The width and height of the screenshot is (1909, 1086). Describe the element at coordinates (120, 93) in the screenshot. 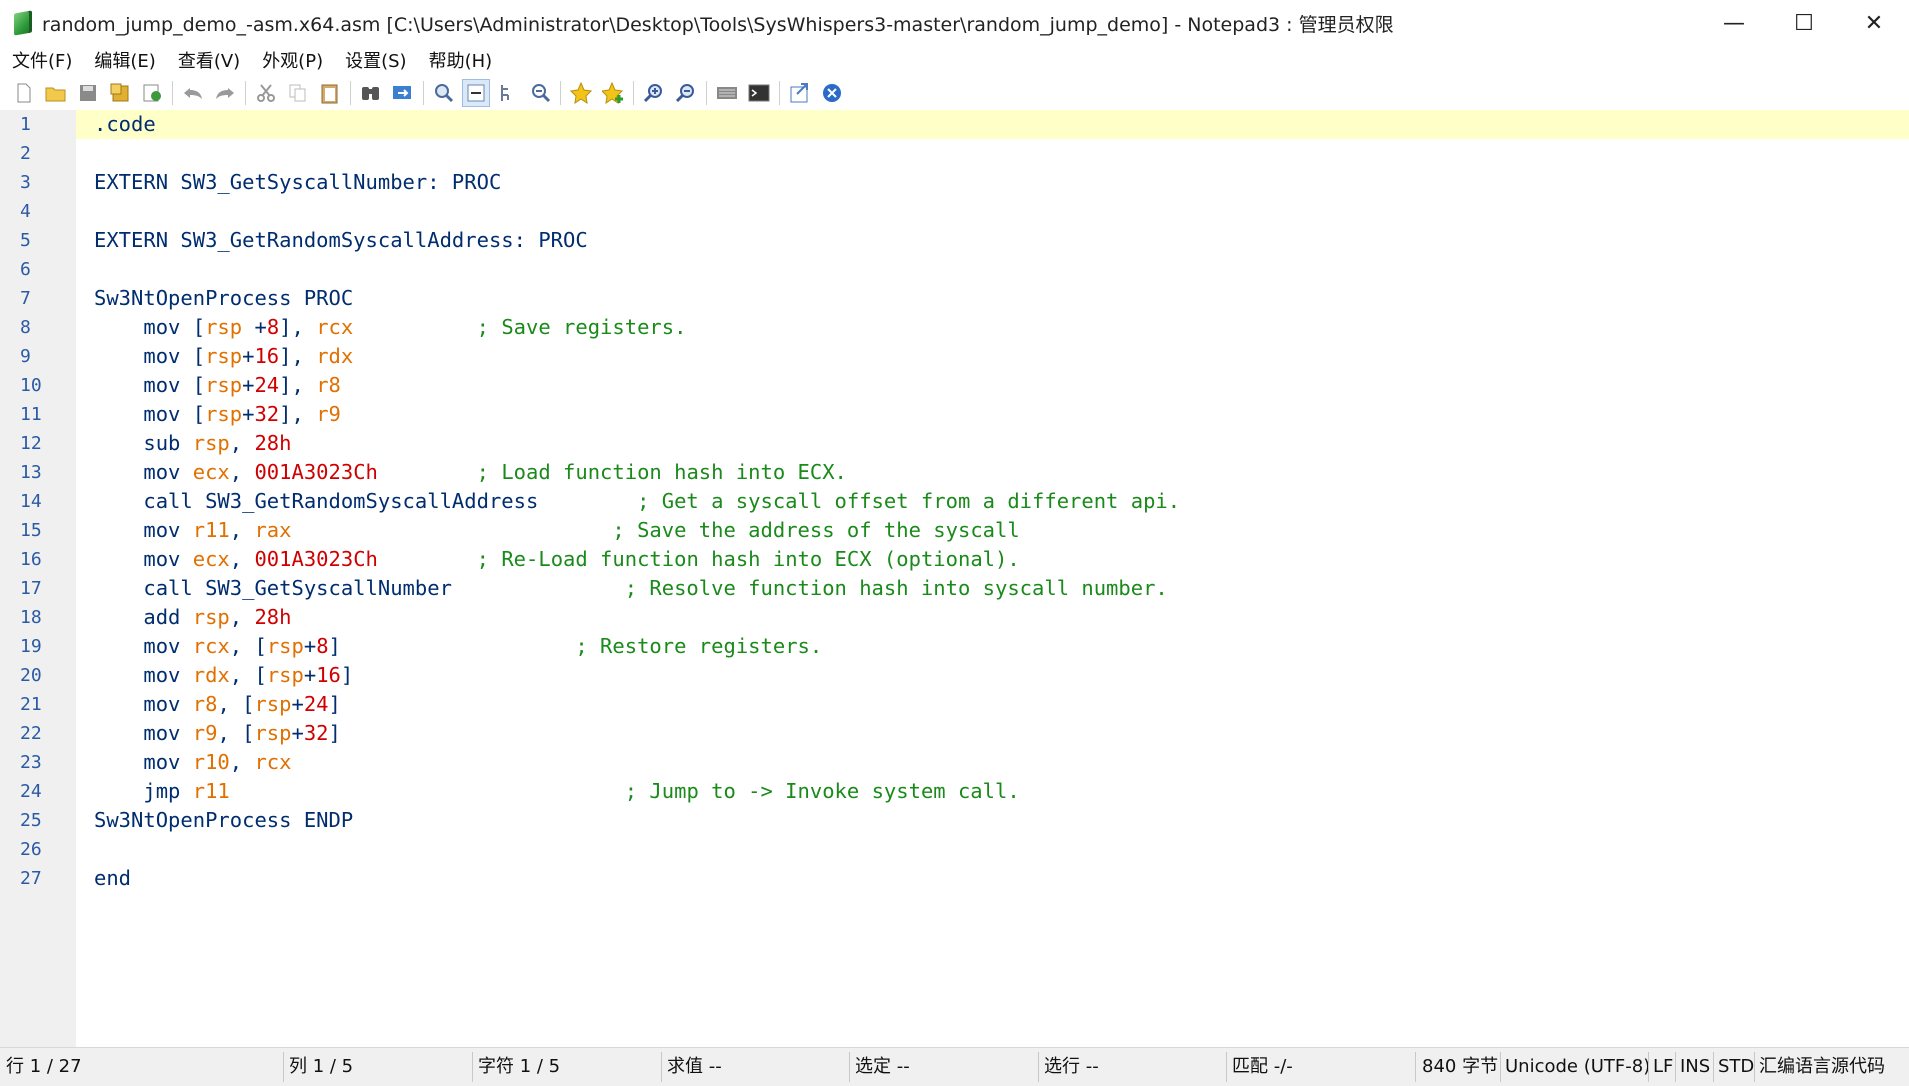

I see `save-as-icon` at that location.